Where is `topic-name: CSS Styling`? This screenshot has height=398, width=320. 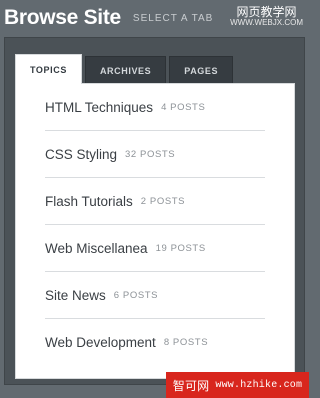 topic-name: CSS Styling is located at coordinates (81, 154).